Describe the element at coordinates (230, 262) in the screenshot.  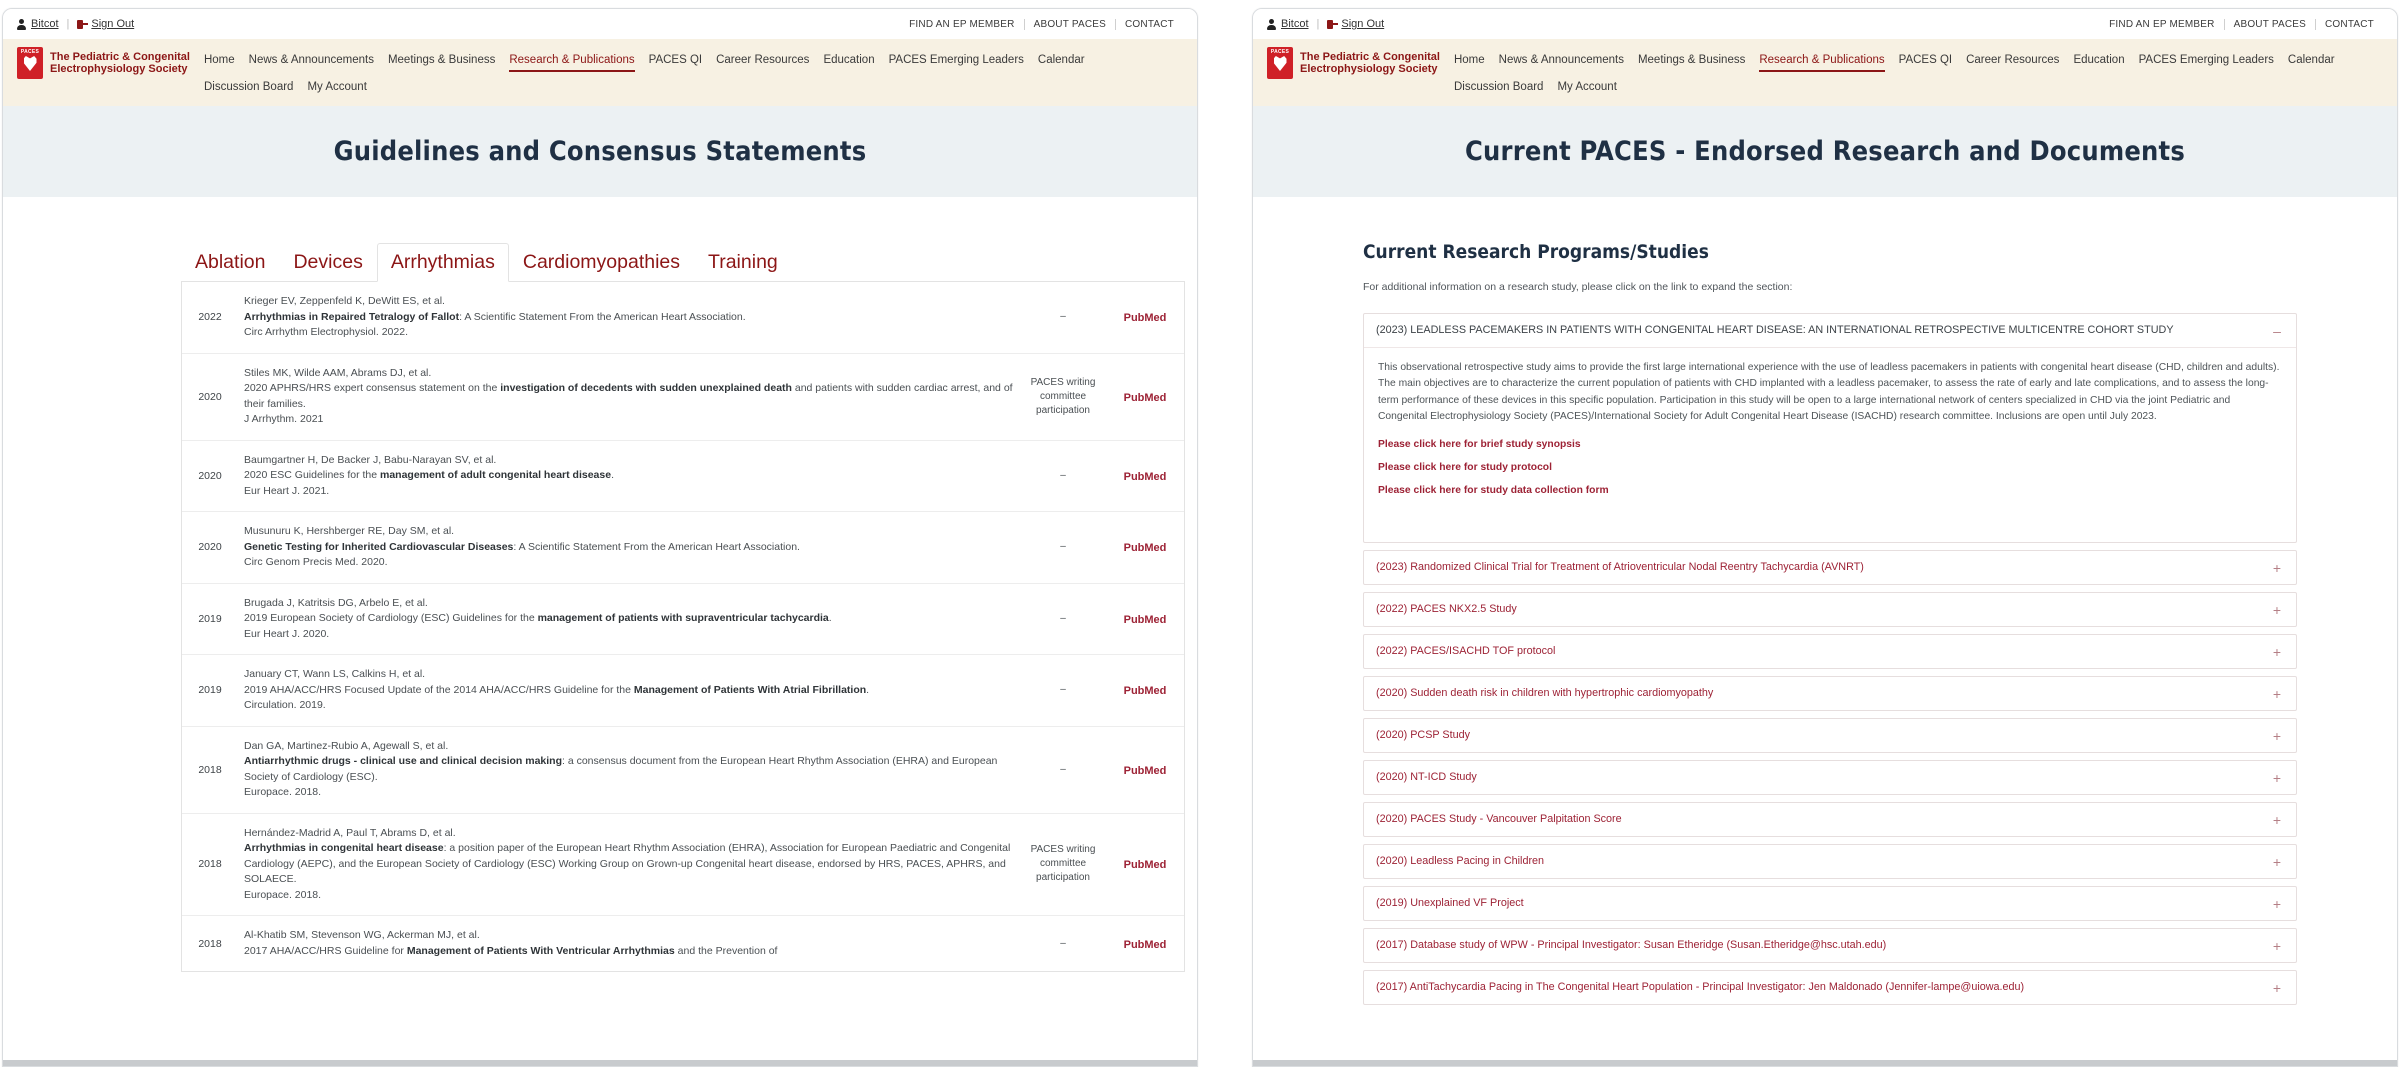
I see `tab-ablation: Ablation` at that location.